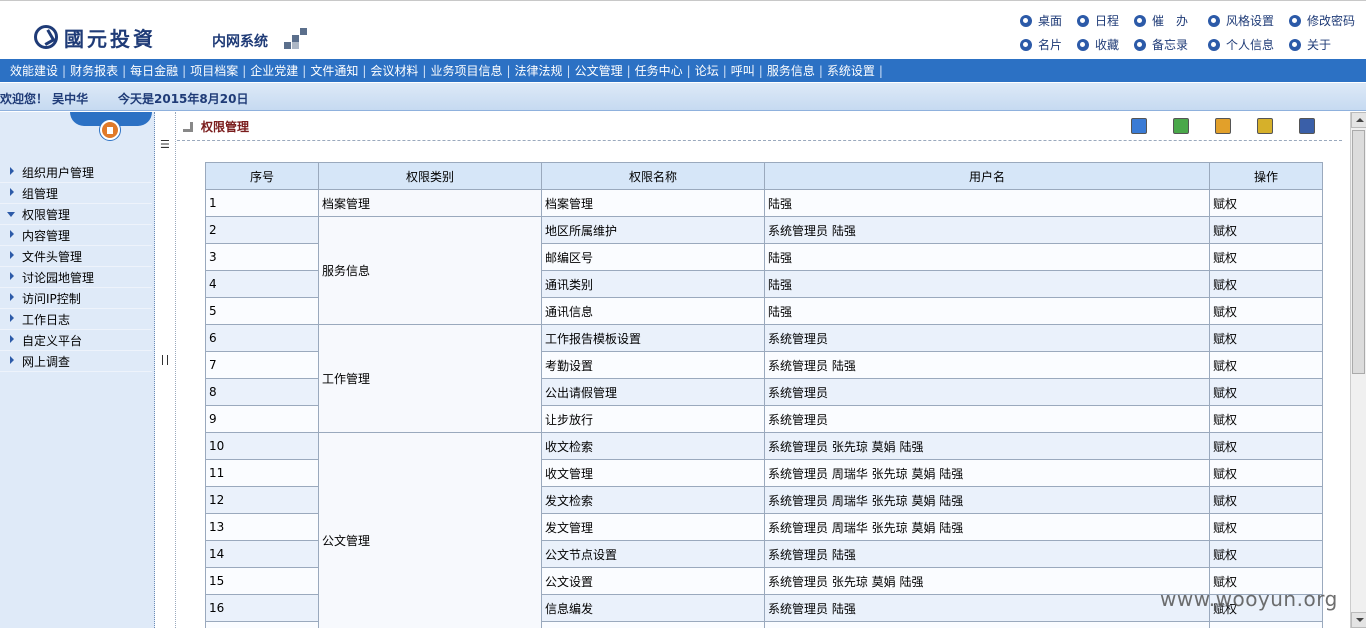 Image resolution: width=1366 pixels, height=628 pixels. What do you see at coordinates (394, 70) in the screenshot?
I see `nav-item: 会议材料` at bounding box center [394, 70].